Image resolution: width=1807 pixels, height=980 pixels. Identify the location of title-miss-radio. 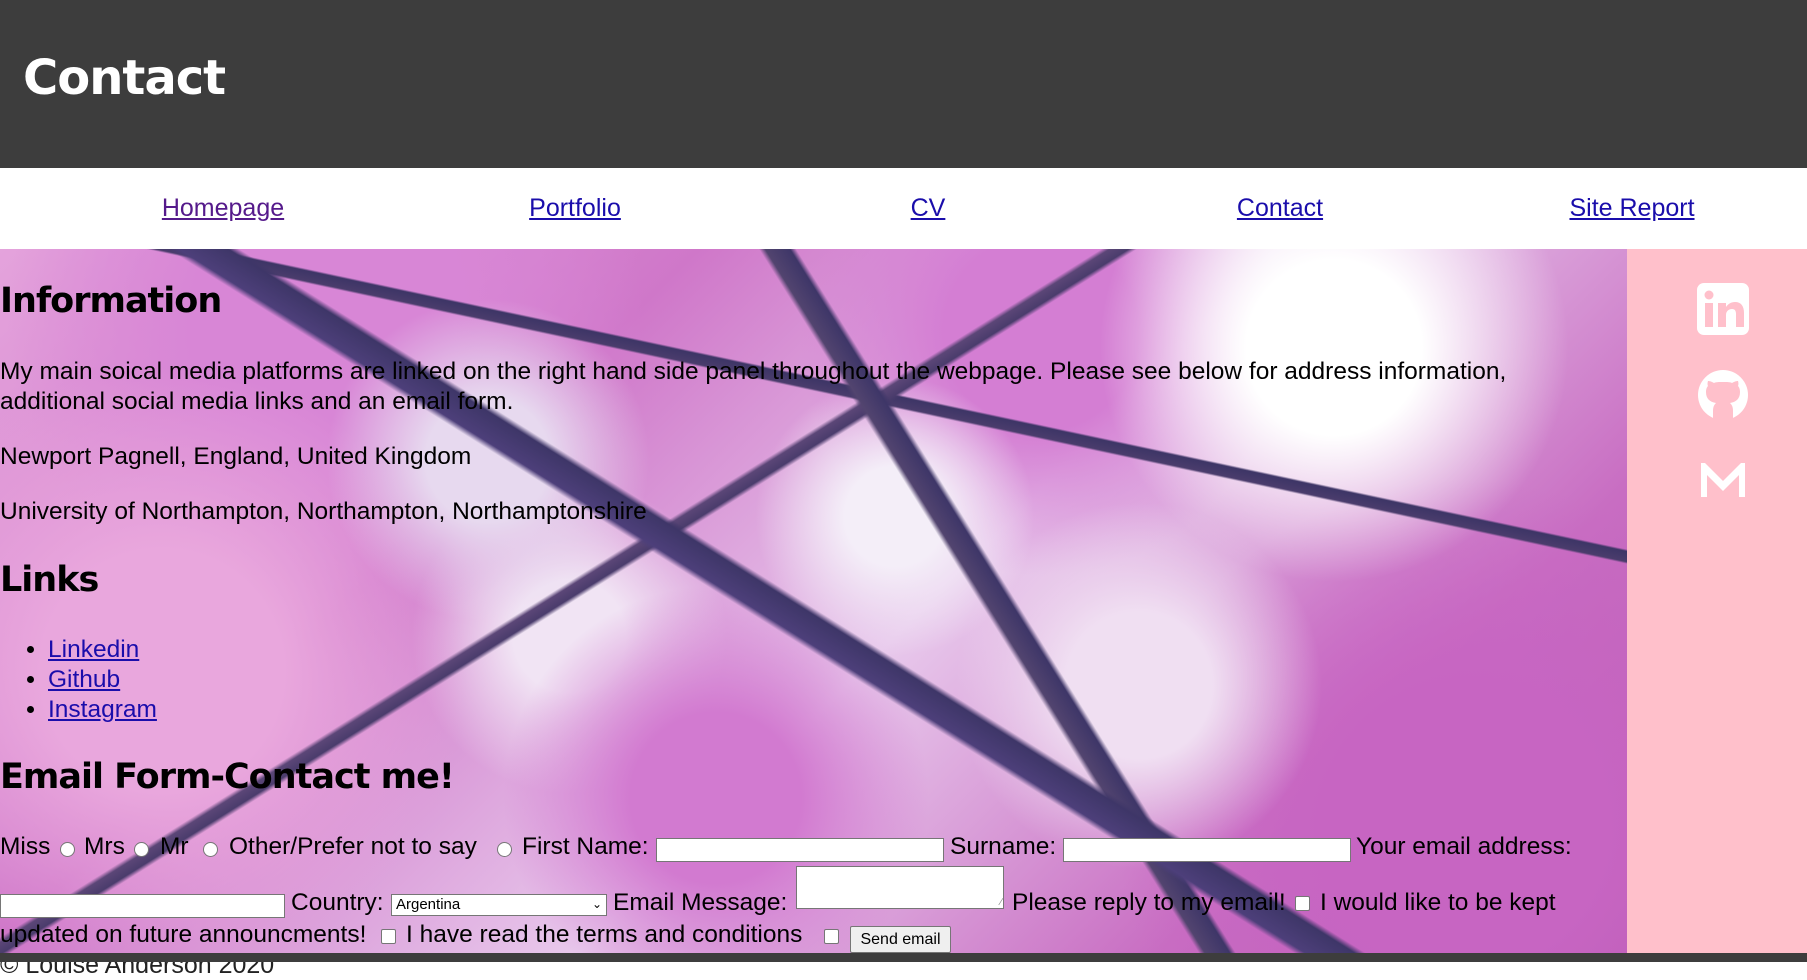
(67, 849).